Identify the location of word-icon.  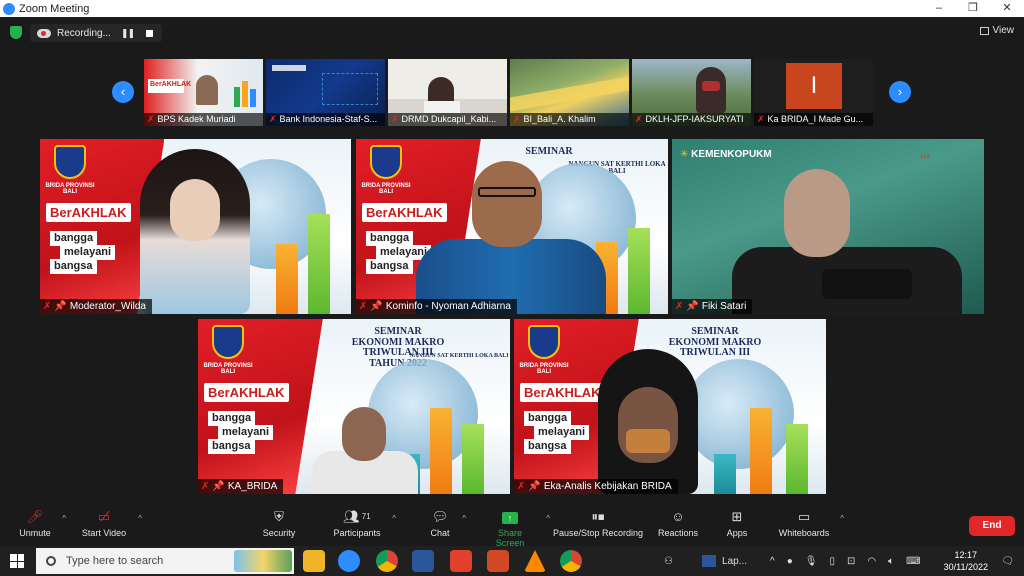
(423, 561).